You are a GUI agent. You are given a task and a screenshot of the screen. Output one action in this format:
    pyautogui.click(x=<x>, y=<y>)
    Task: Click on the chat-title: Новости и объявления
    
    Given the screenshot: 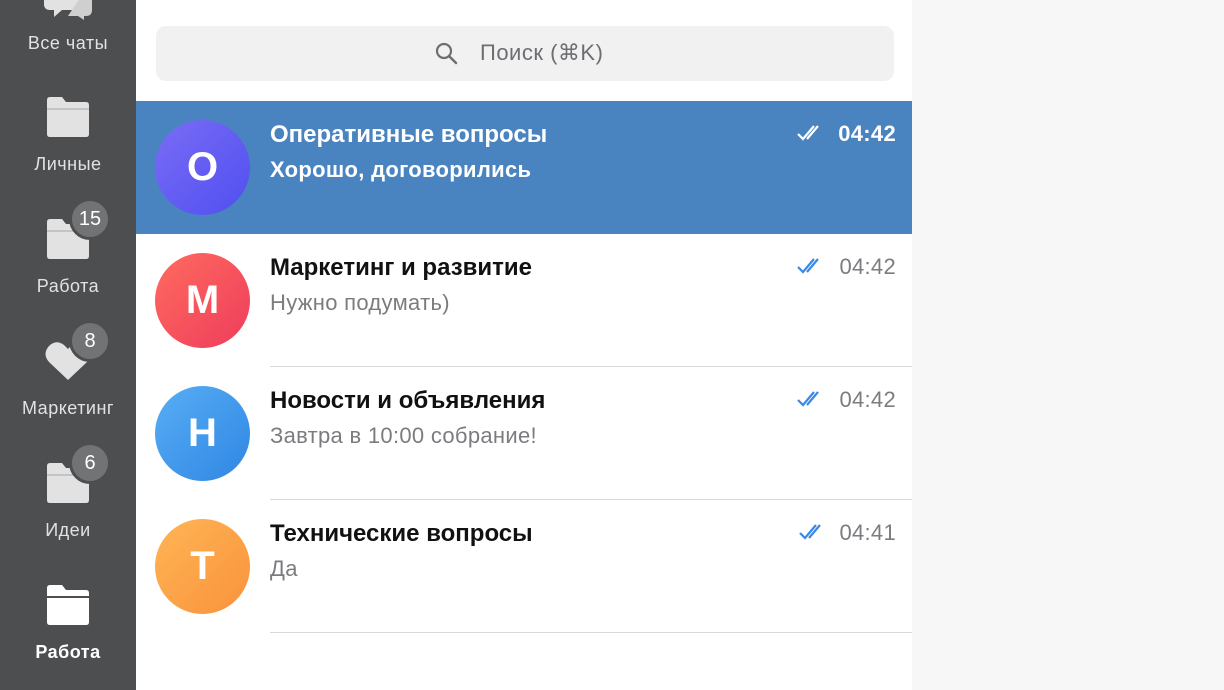 What is the action you would take?
    pyautogui.click(x=408, y=400)
    